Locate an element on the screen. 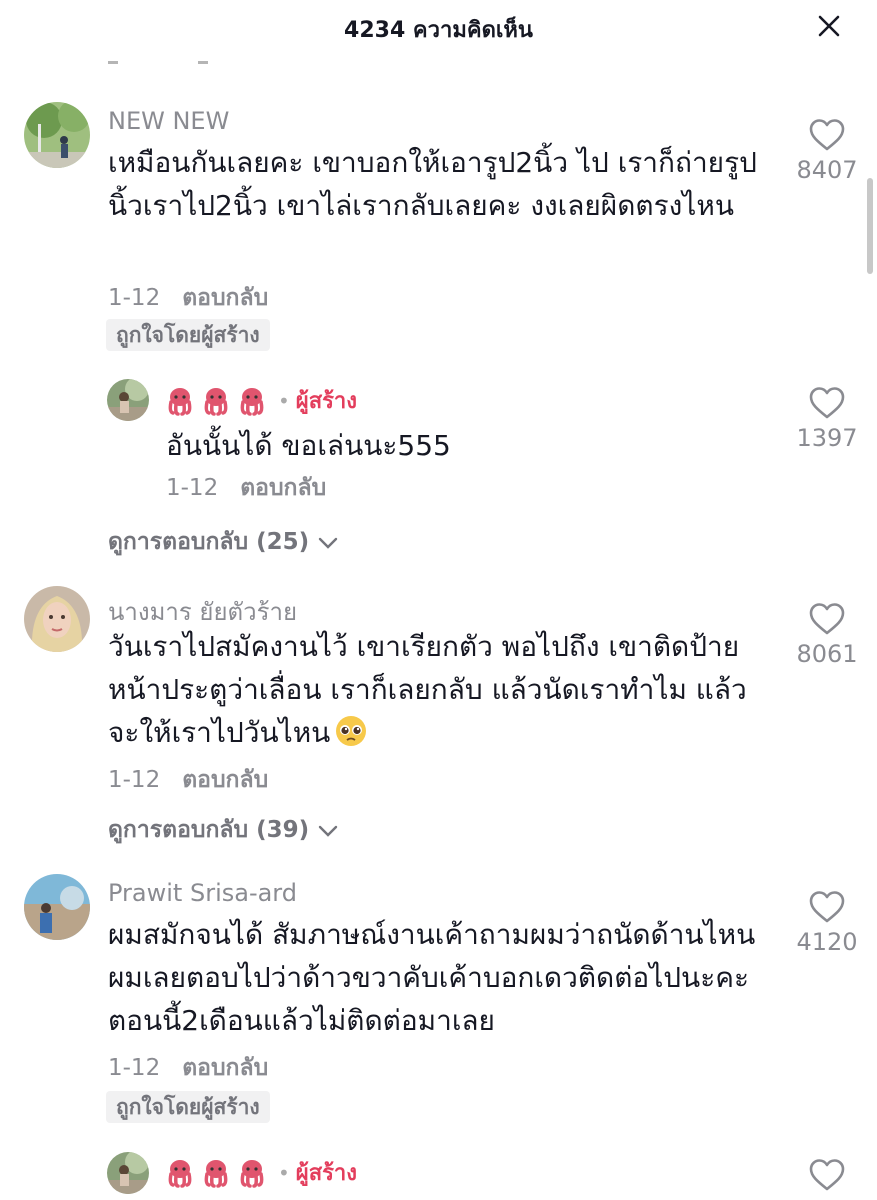 The width and height of the screenshot is (877, 1200). like-count: 4120 is located at coordinates (827, 942).